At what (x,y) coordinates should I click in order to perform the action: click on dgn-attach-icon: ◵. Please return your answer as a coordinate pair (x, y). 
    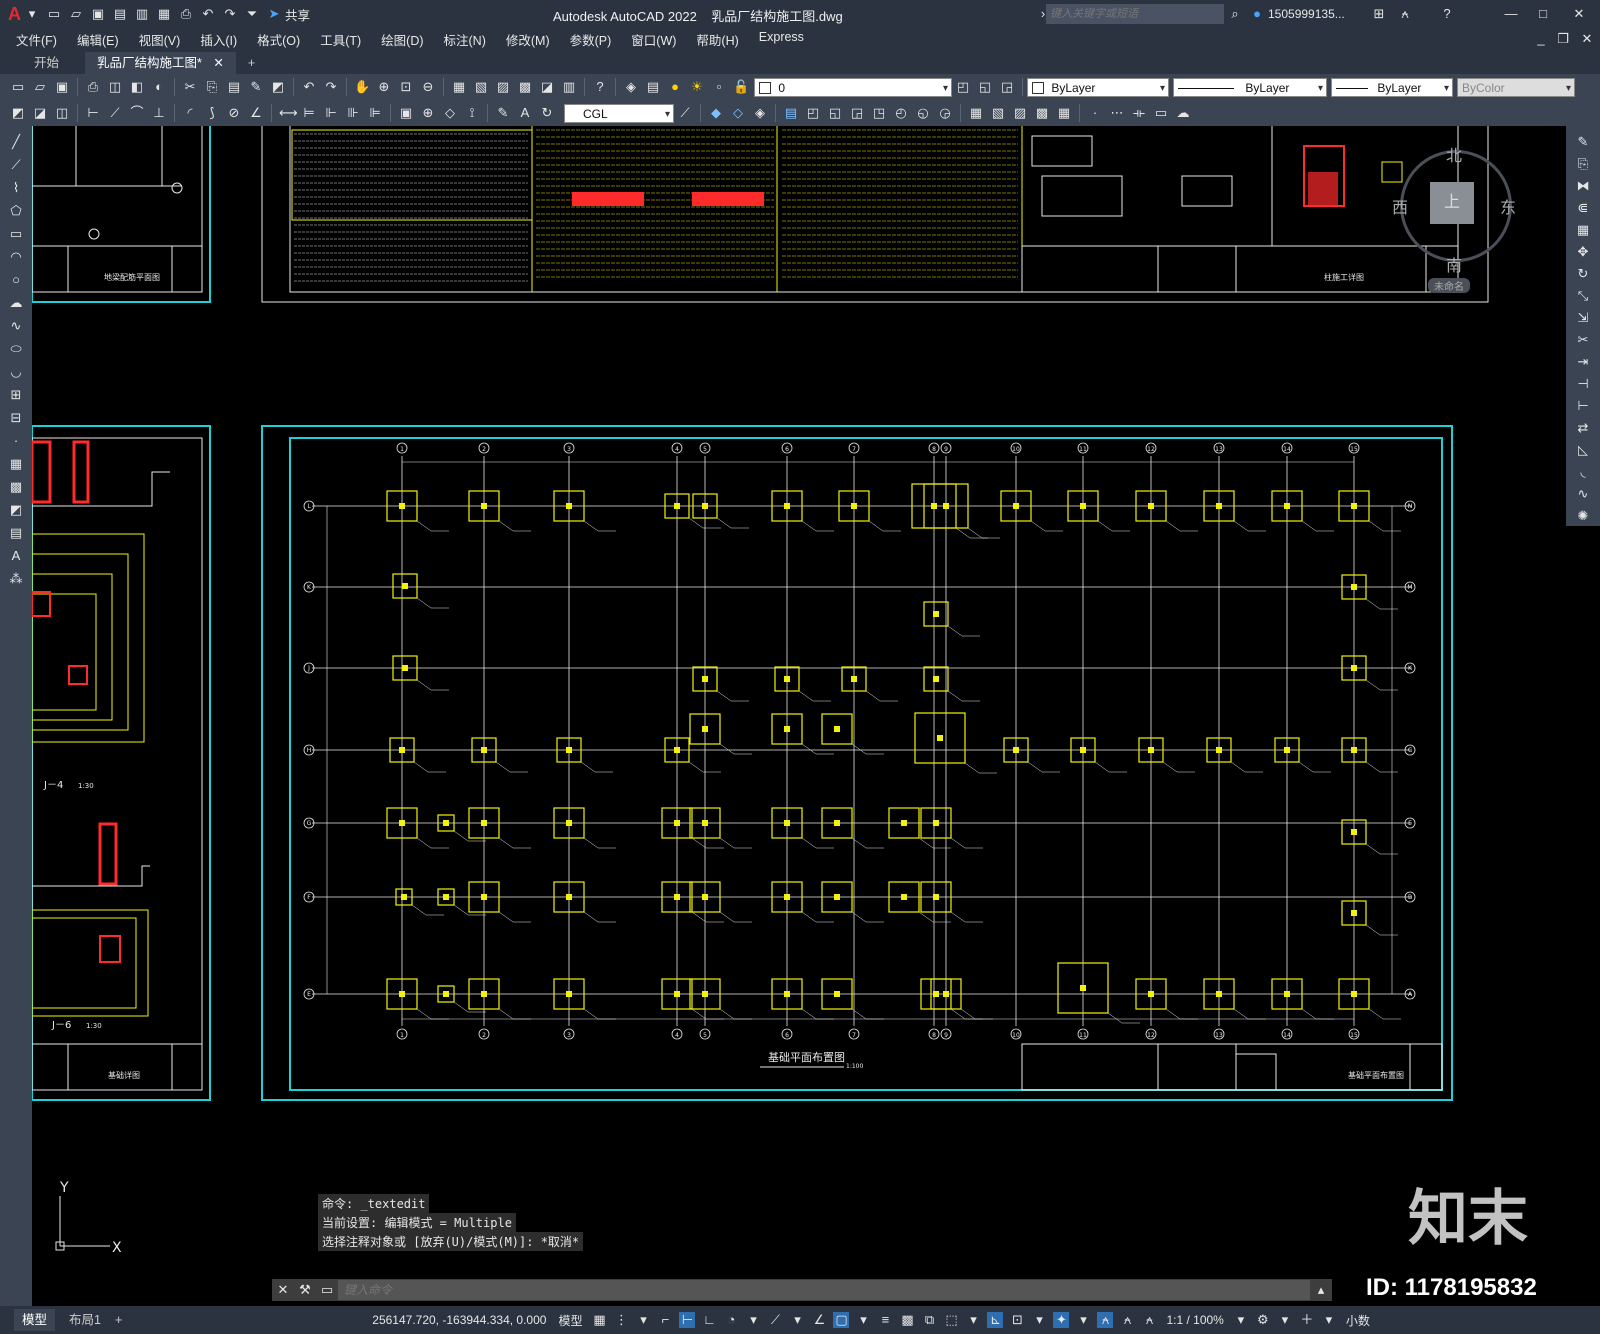
    Looking at the image, I should click on (923, 113).